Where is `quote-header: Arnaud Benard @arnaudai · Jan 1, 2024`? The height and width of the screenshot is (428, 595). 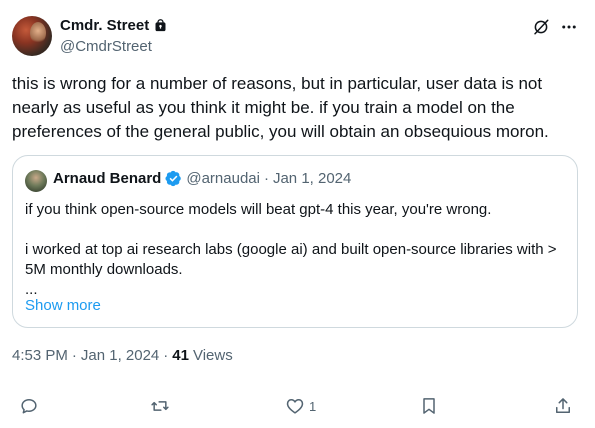 quote-header: Arnaud Benard @arnaudai · Jan 1, 2024 is located at coordinates (202, 178).